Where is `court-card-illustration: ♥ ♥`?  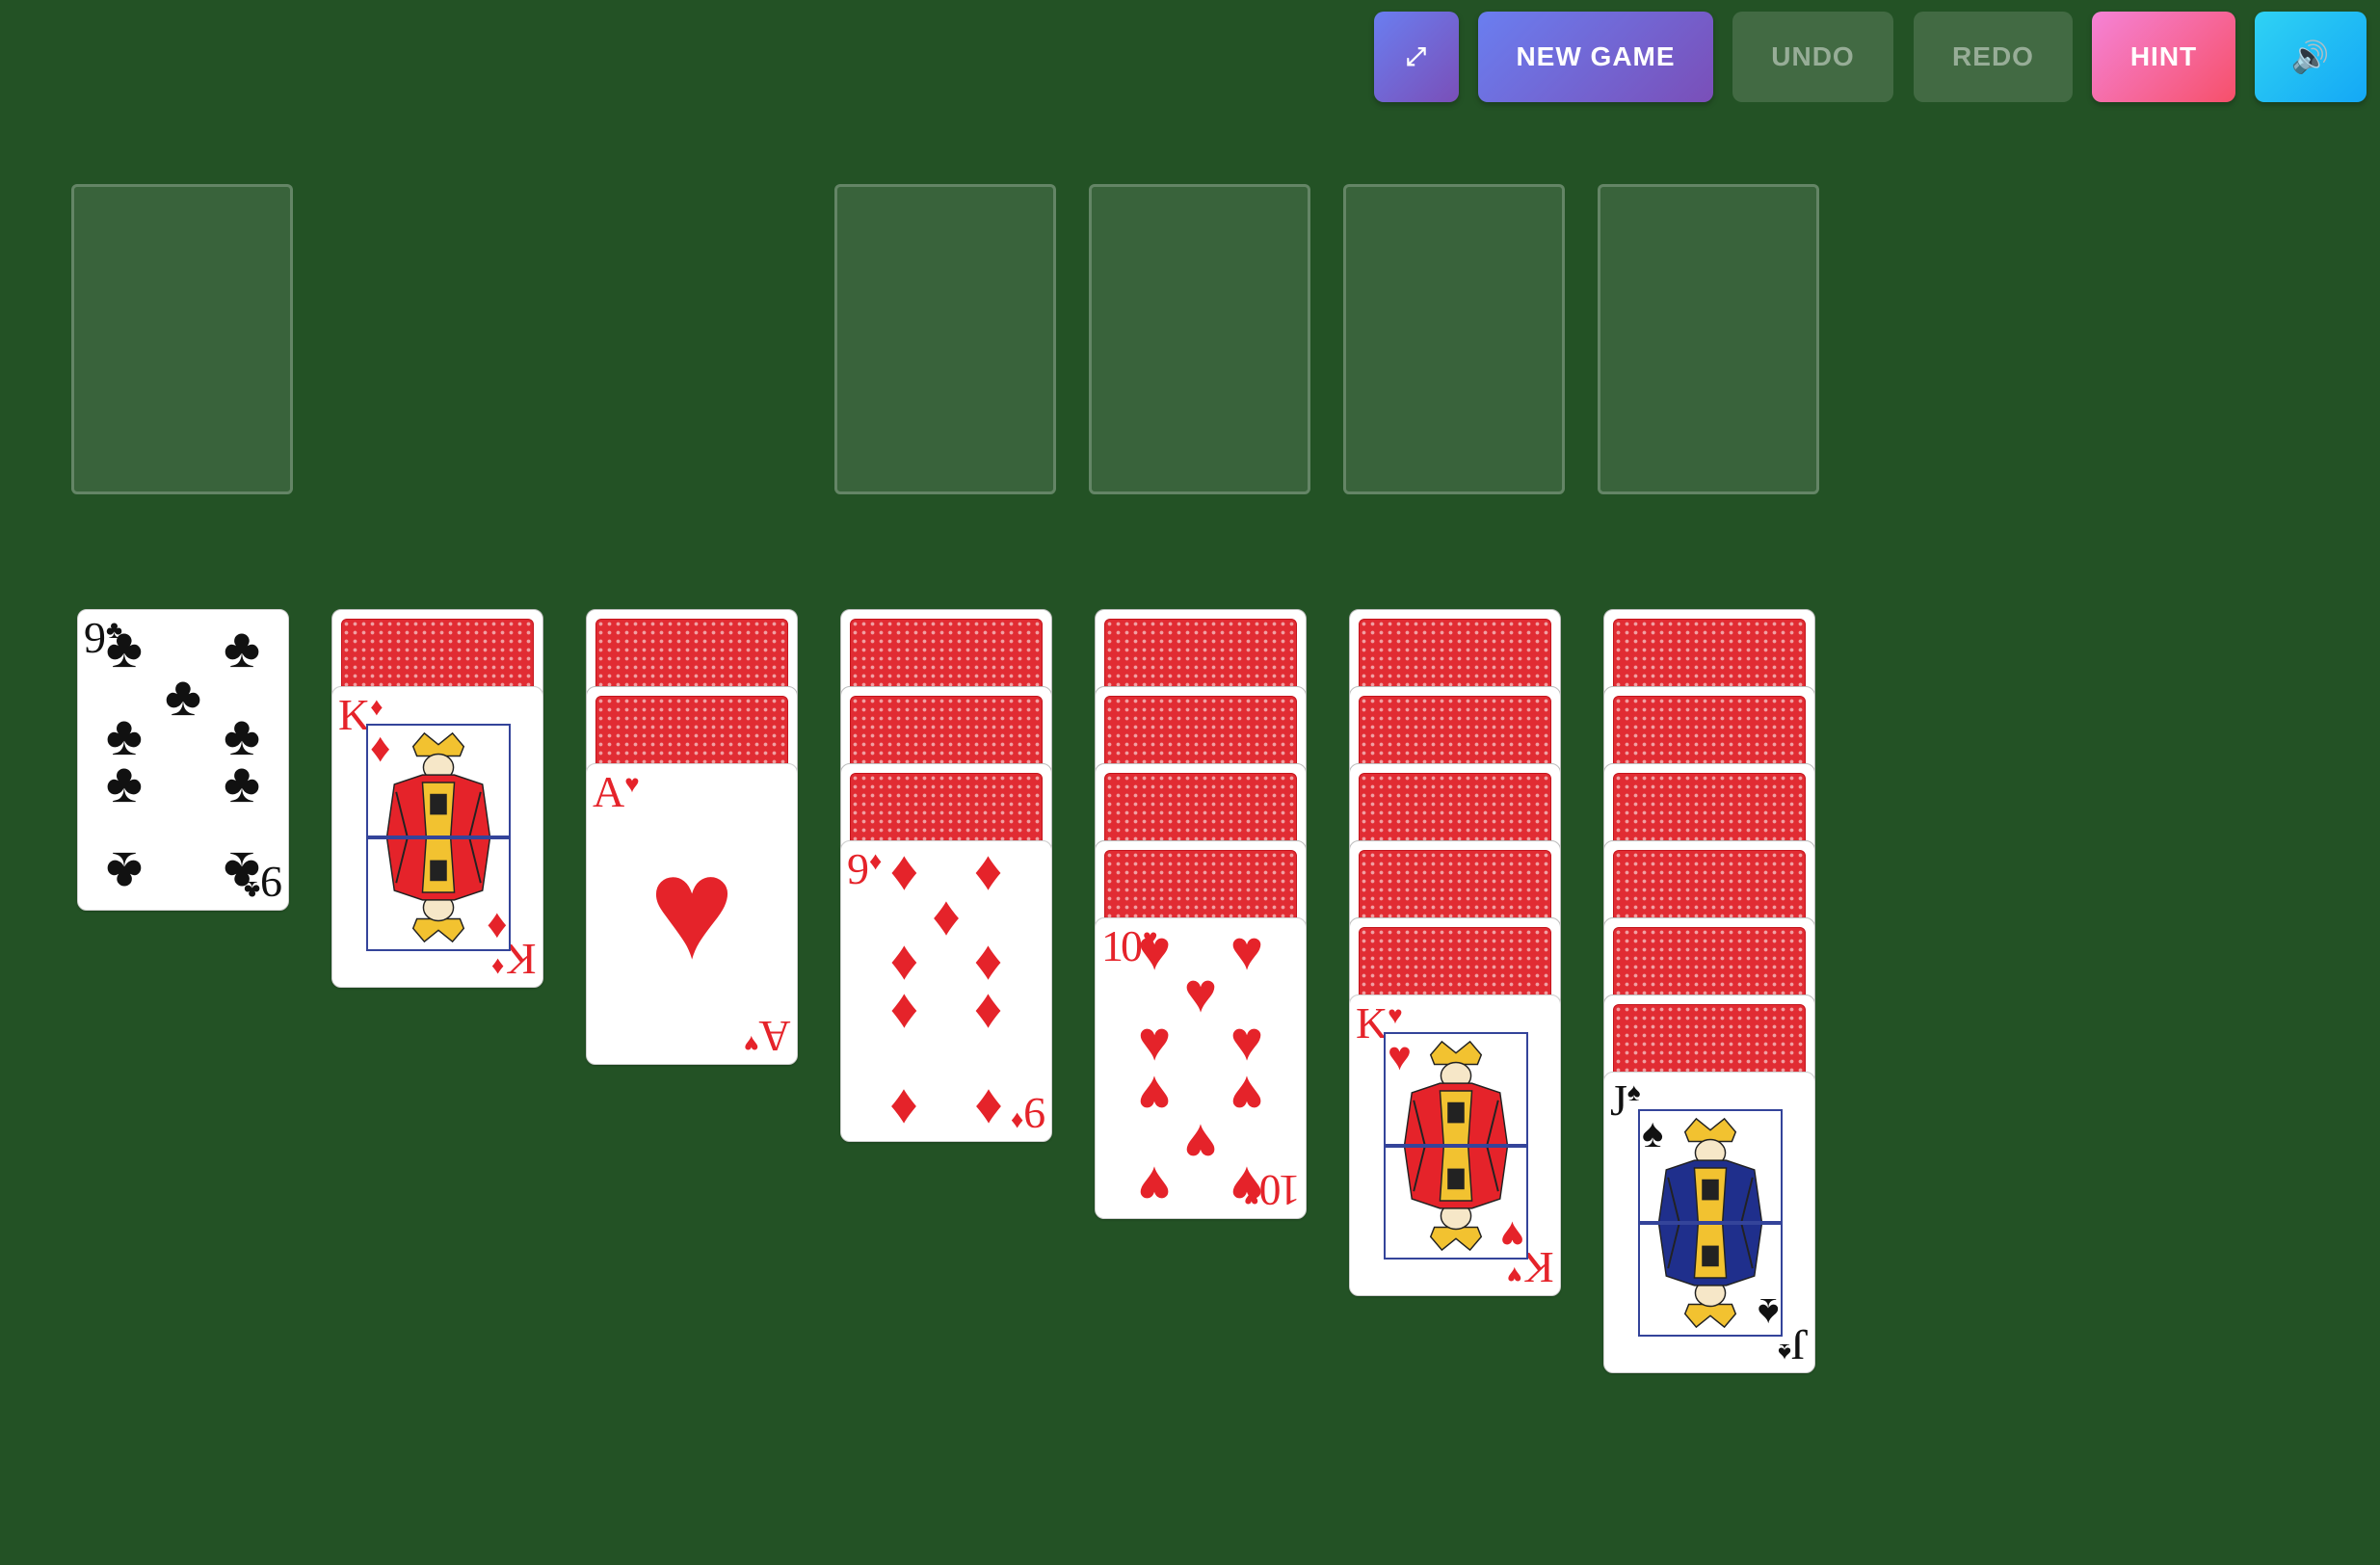 court-card-illustration: ♥ ♥ is located at coordinates (1456, 1146).